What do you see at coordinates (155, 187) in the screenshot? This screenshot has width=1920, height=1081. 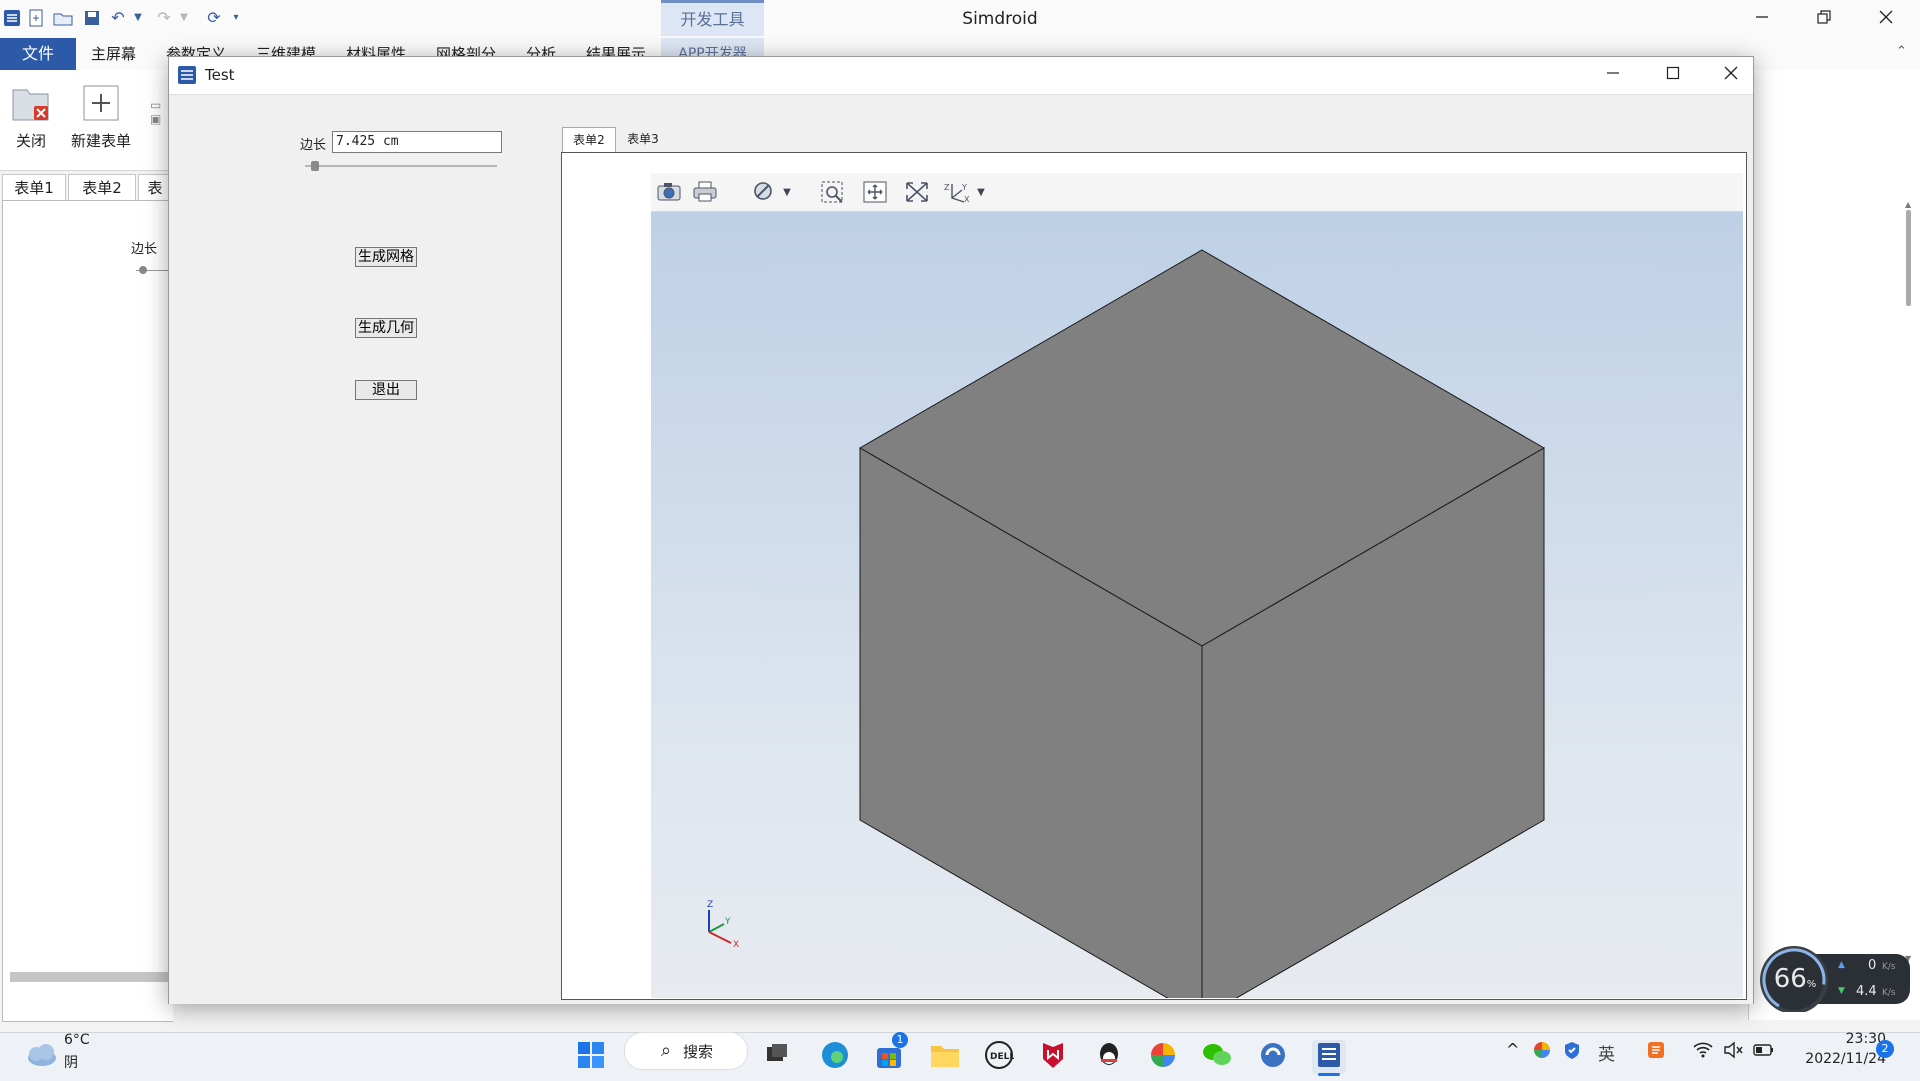 I see `tab-form3: 表` at bounding box center [155, 187].